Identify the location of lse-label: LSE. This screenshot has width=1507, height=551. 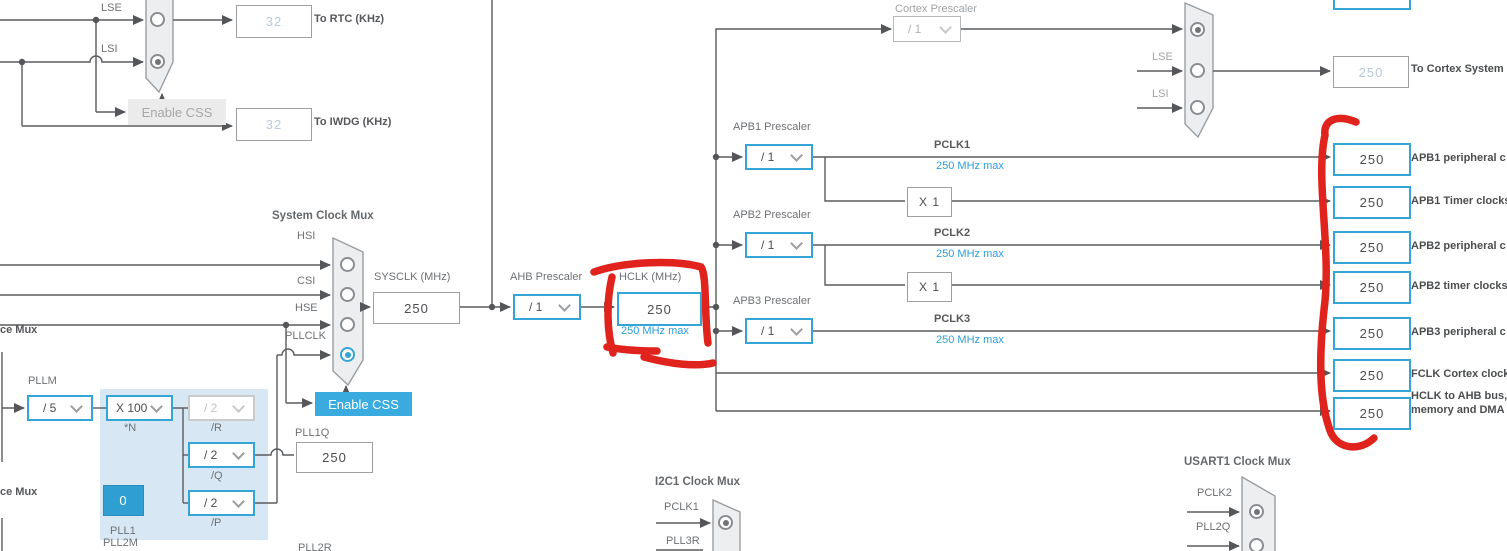
(111, 8).